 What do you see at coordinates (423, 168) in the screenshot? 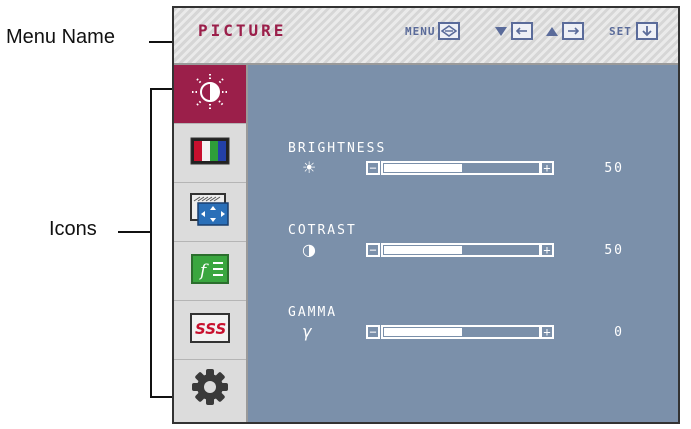
I see `brightness-slider-fill` at bounding box center [423, 168].